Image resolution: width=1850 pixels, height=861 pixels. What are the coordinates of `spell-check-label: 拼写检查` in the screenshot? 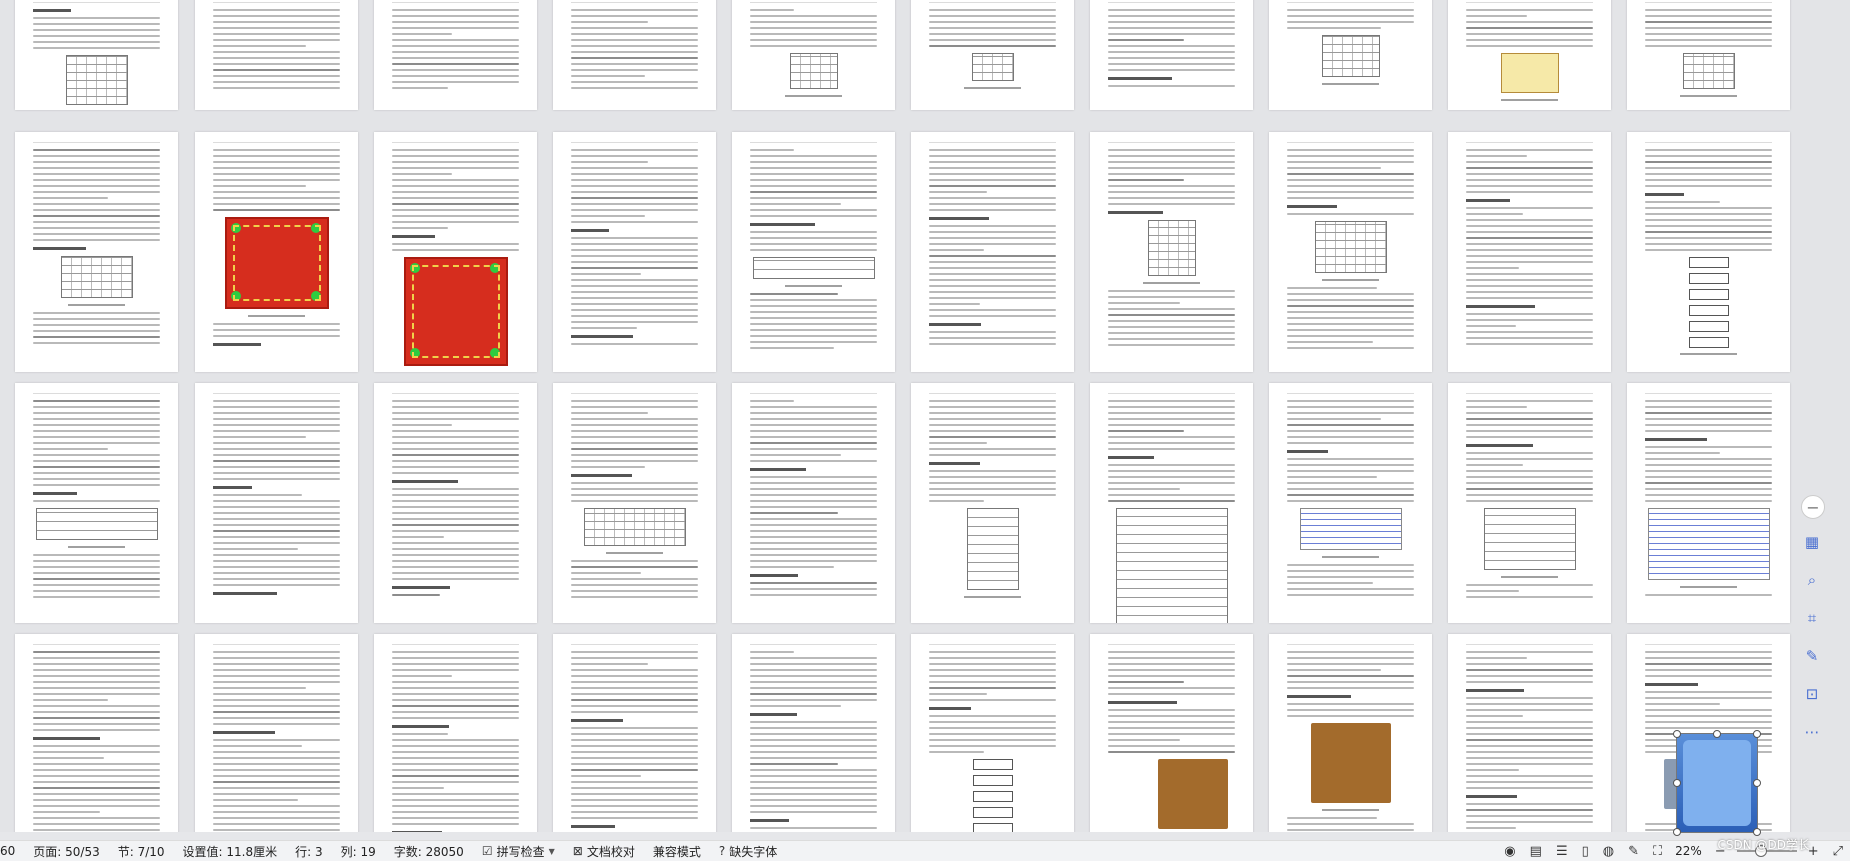 It's located at (520, 851).